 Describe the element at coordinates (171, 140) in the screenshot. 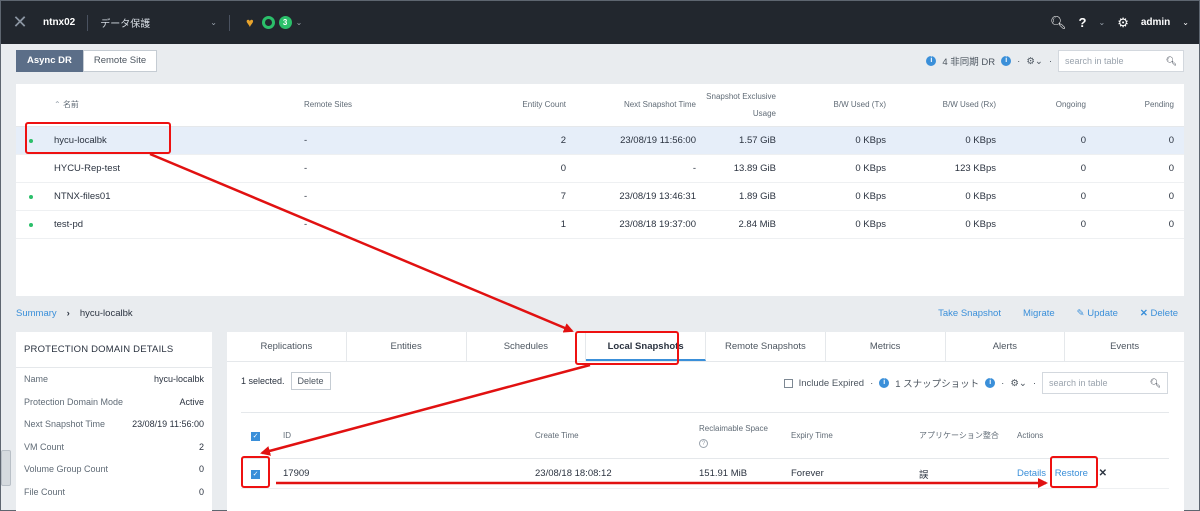

I see `pd-name: hycu-localbk` at that location.